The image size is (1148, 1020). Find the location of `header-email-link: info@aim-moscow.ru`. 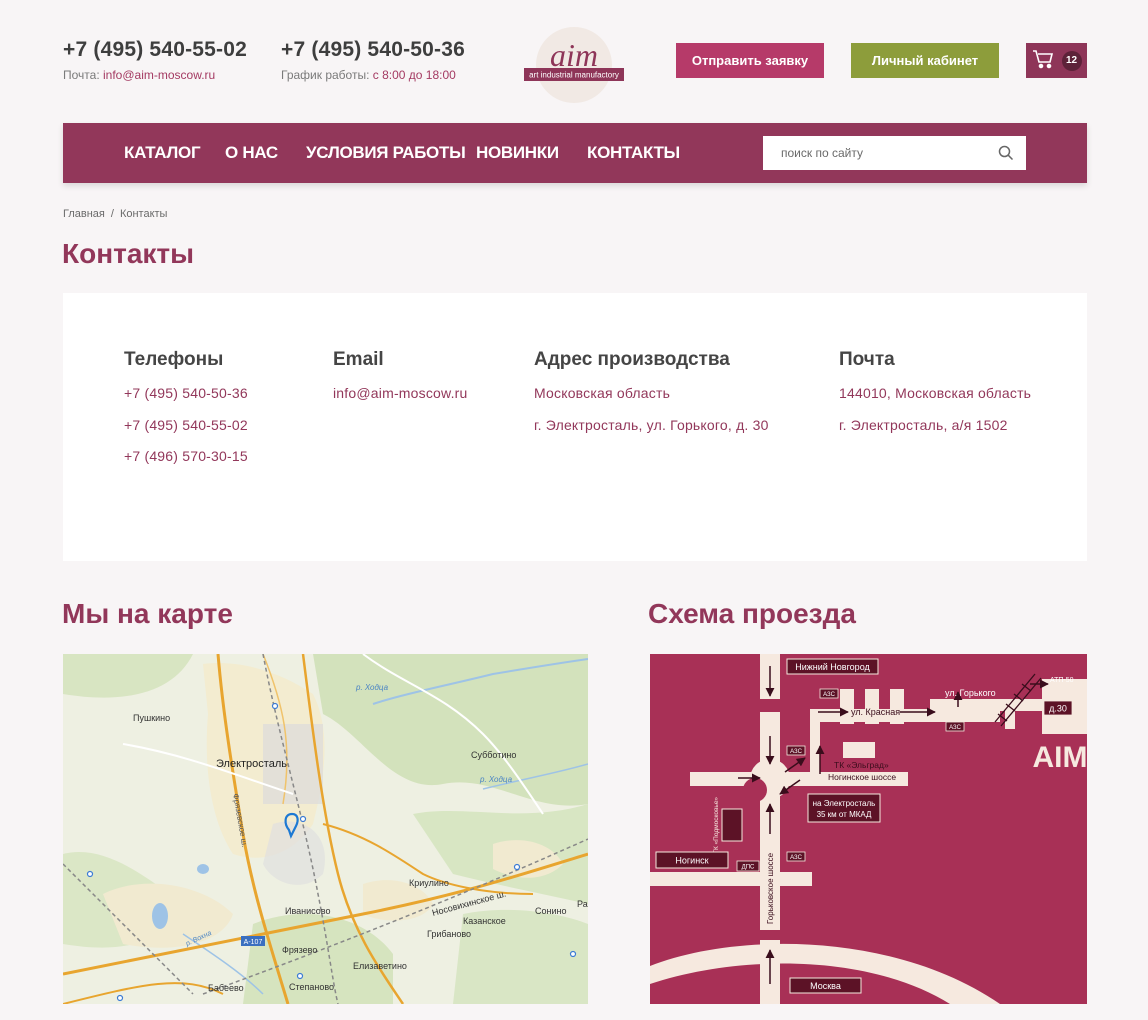

header-email-link: info@aim-moscow.ru is located at coordinates (159, 75).